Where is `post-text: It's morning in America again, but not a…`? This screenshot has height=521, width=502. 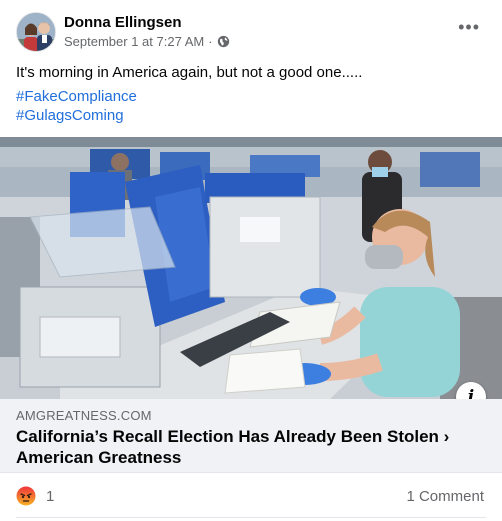 post-text: It's morning in America again, but not a… is located at coordinates (189, 72).